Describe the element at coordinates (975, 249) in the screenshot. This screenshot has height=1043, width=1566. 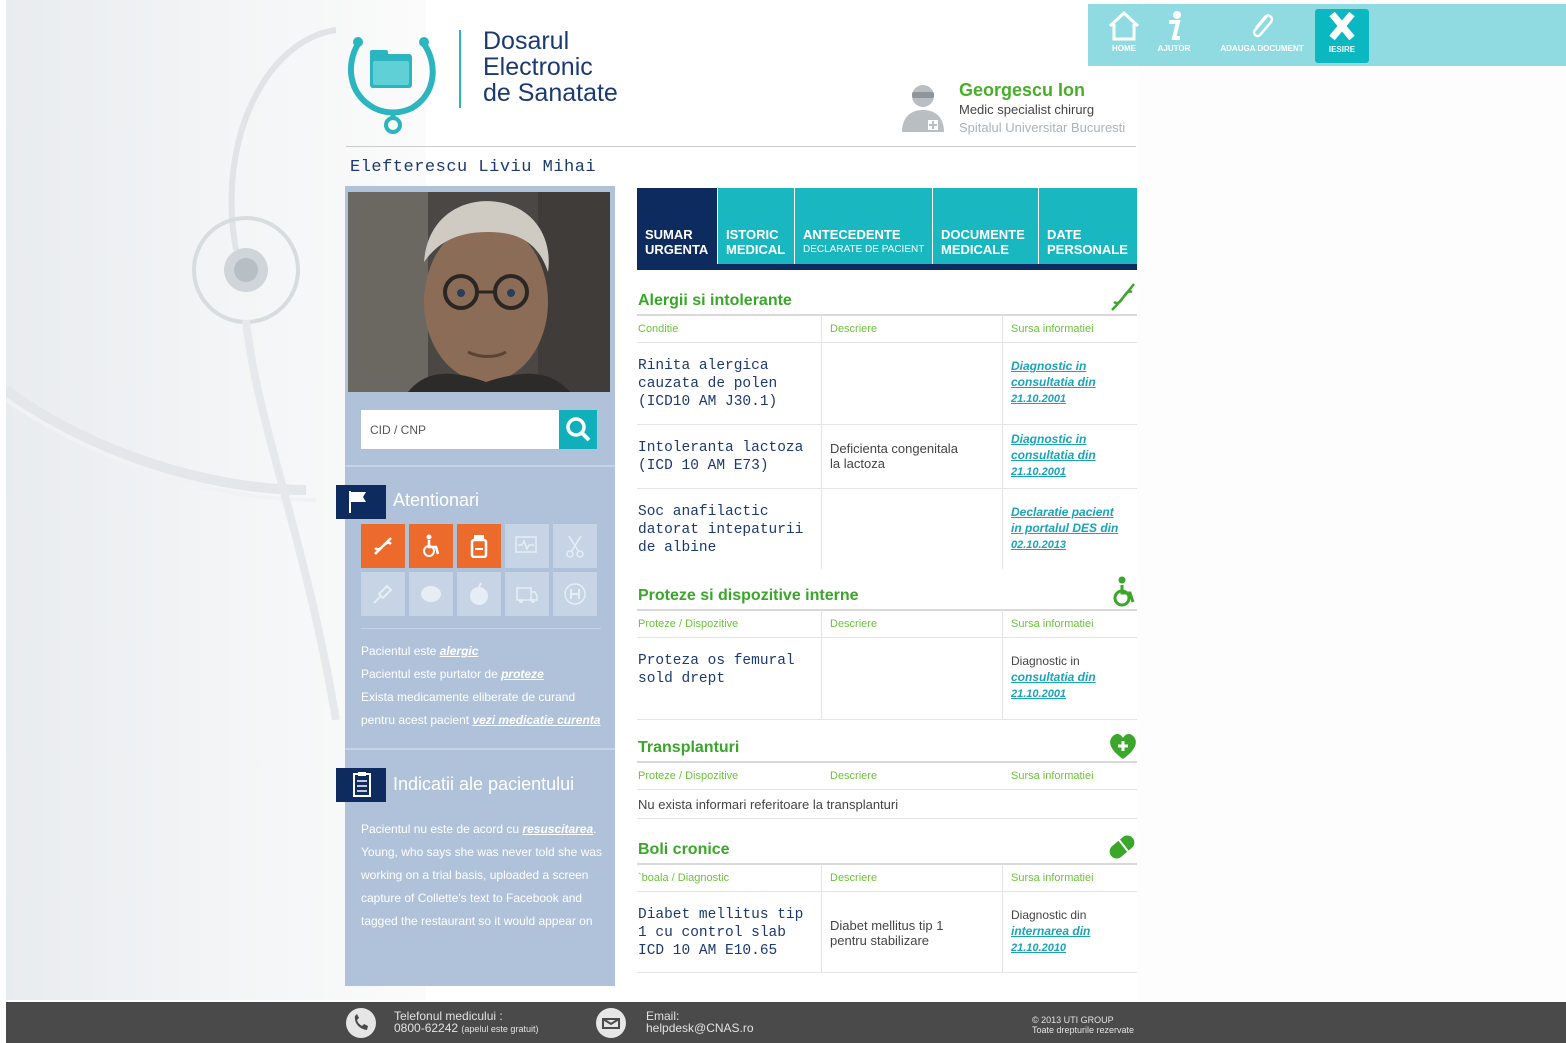
I see `tab-label-line-2: MEDICALE` at that location.